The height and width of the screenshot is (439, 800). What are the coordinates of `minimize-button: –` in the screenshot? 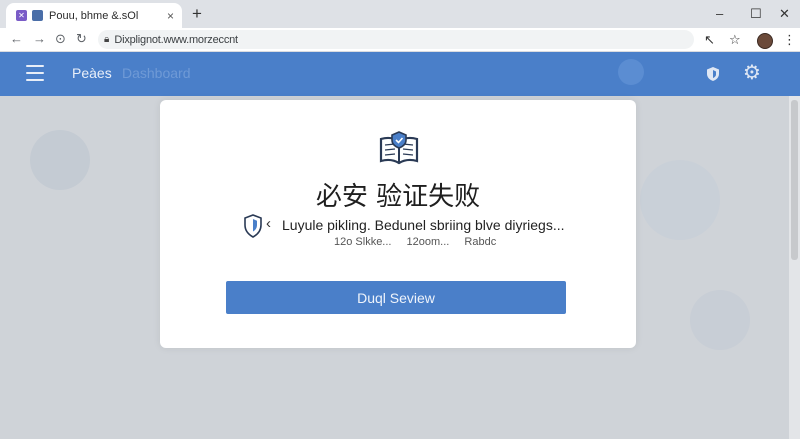 It's located at (719, 14).